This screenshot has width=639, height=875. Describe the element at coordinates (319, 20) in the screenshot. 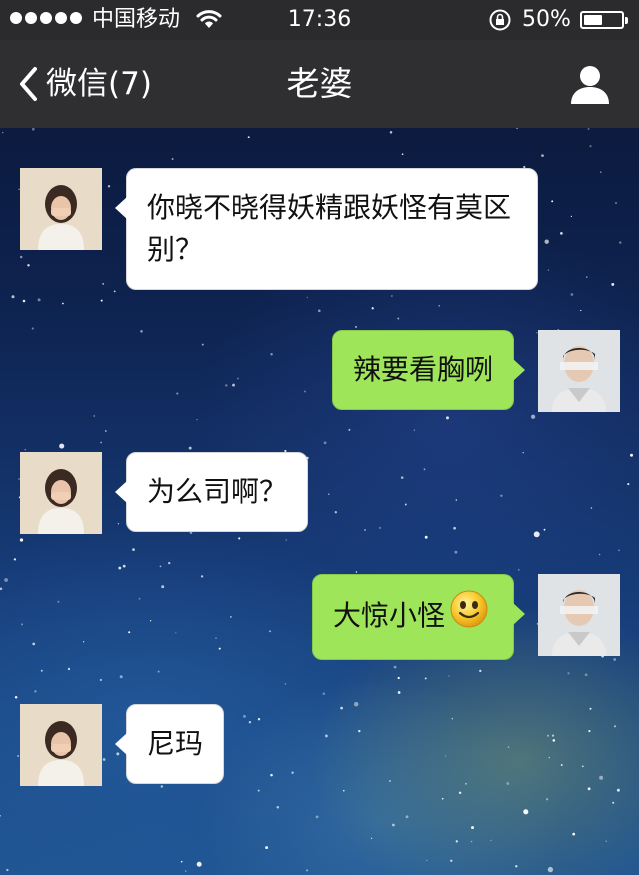

I see `status-bar: 中国移动 17:36 50%` at that location.